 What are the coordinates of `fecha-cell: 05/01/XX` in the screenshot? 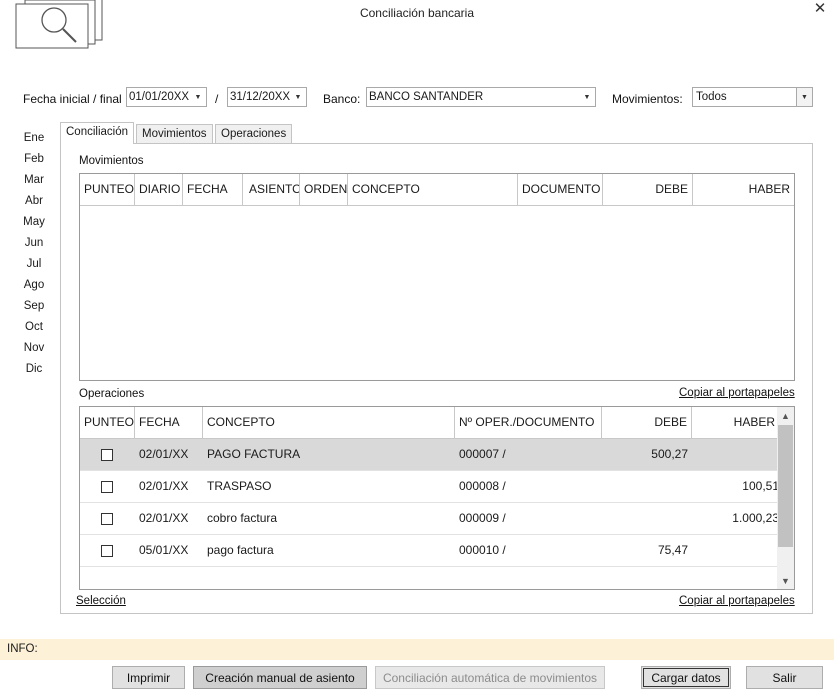 It's located at (164, 550).